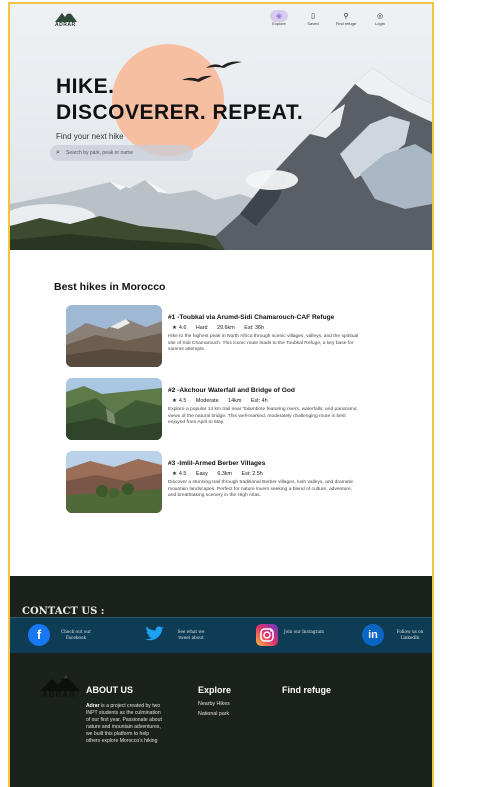 The height and width of the screenshot is (787, 477). Describe the element at coordinates (114, 409) in the screenshot. I see `hike-photo-akchour` at that location.